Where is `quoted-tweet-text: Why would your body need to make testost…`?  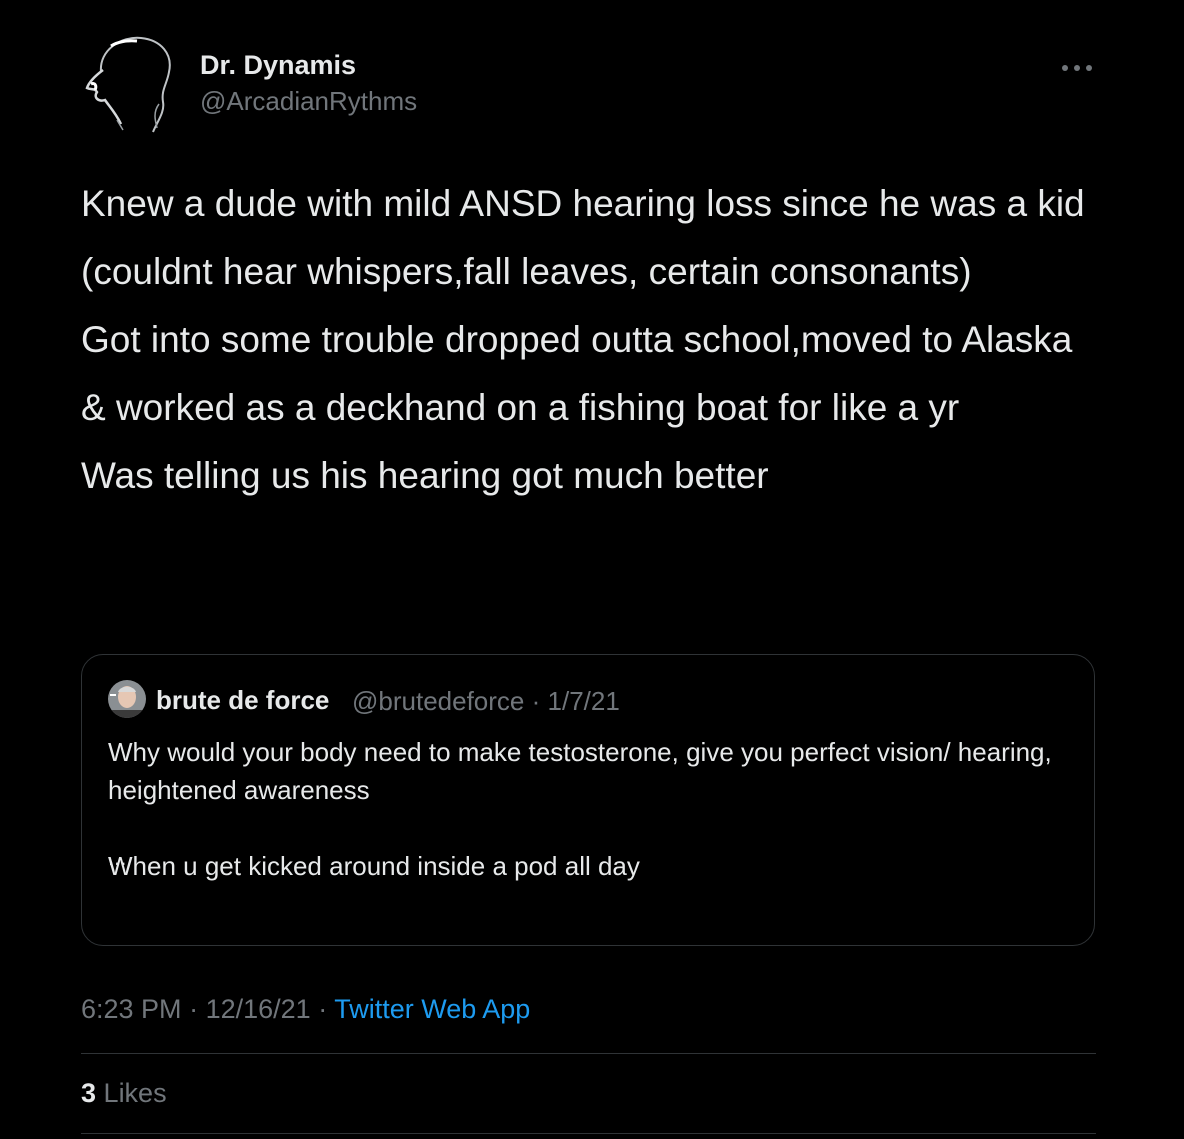
quoted-tweet-text: Why would your body need to make testost… is located at coordinates (588, 809).